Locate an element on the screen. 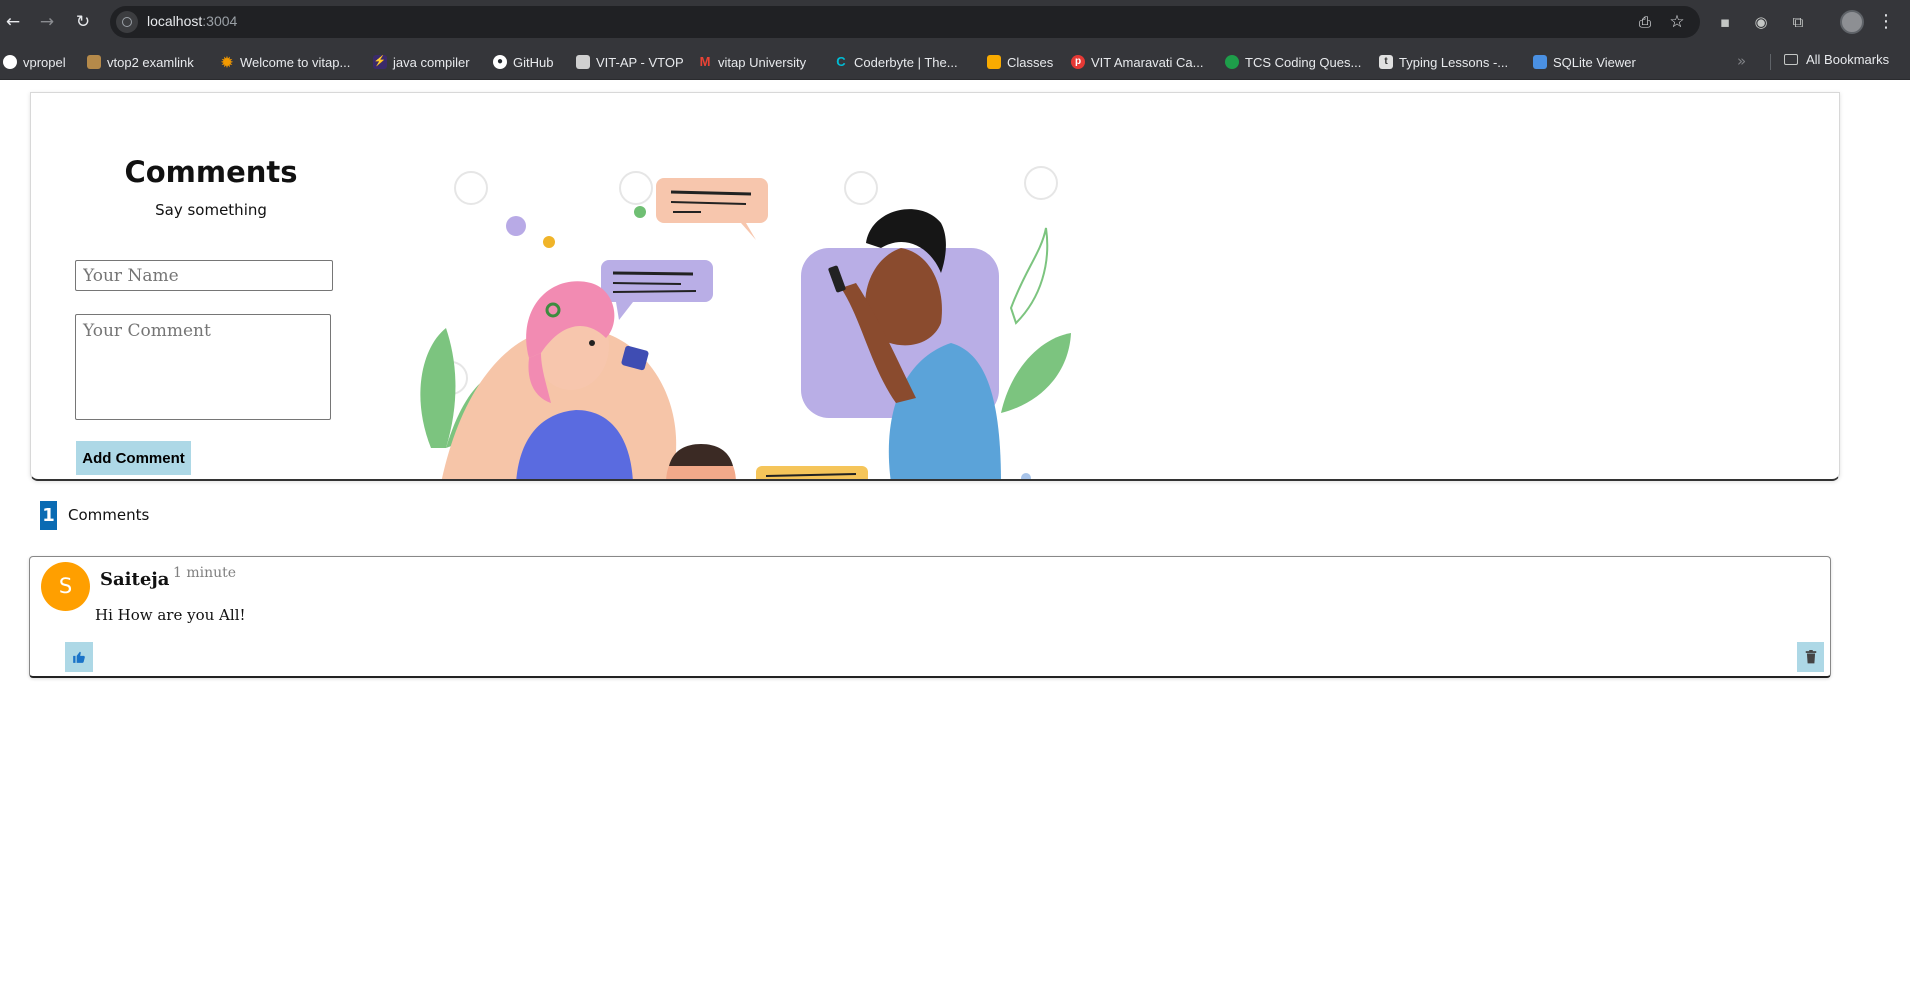 Image resolution: width=1910 pixels, height=991 pixels. bookmark-item: vtop2 examlink is located at coordinates (140, 62).